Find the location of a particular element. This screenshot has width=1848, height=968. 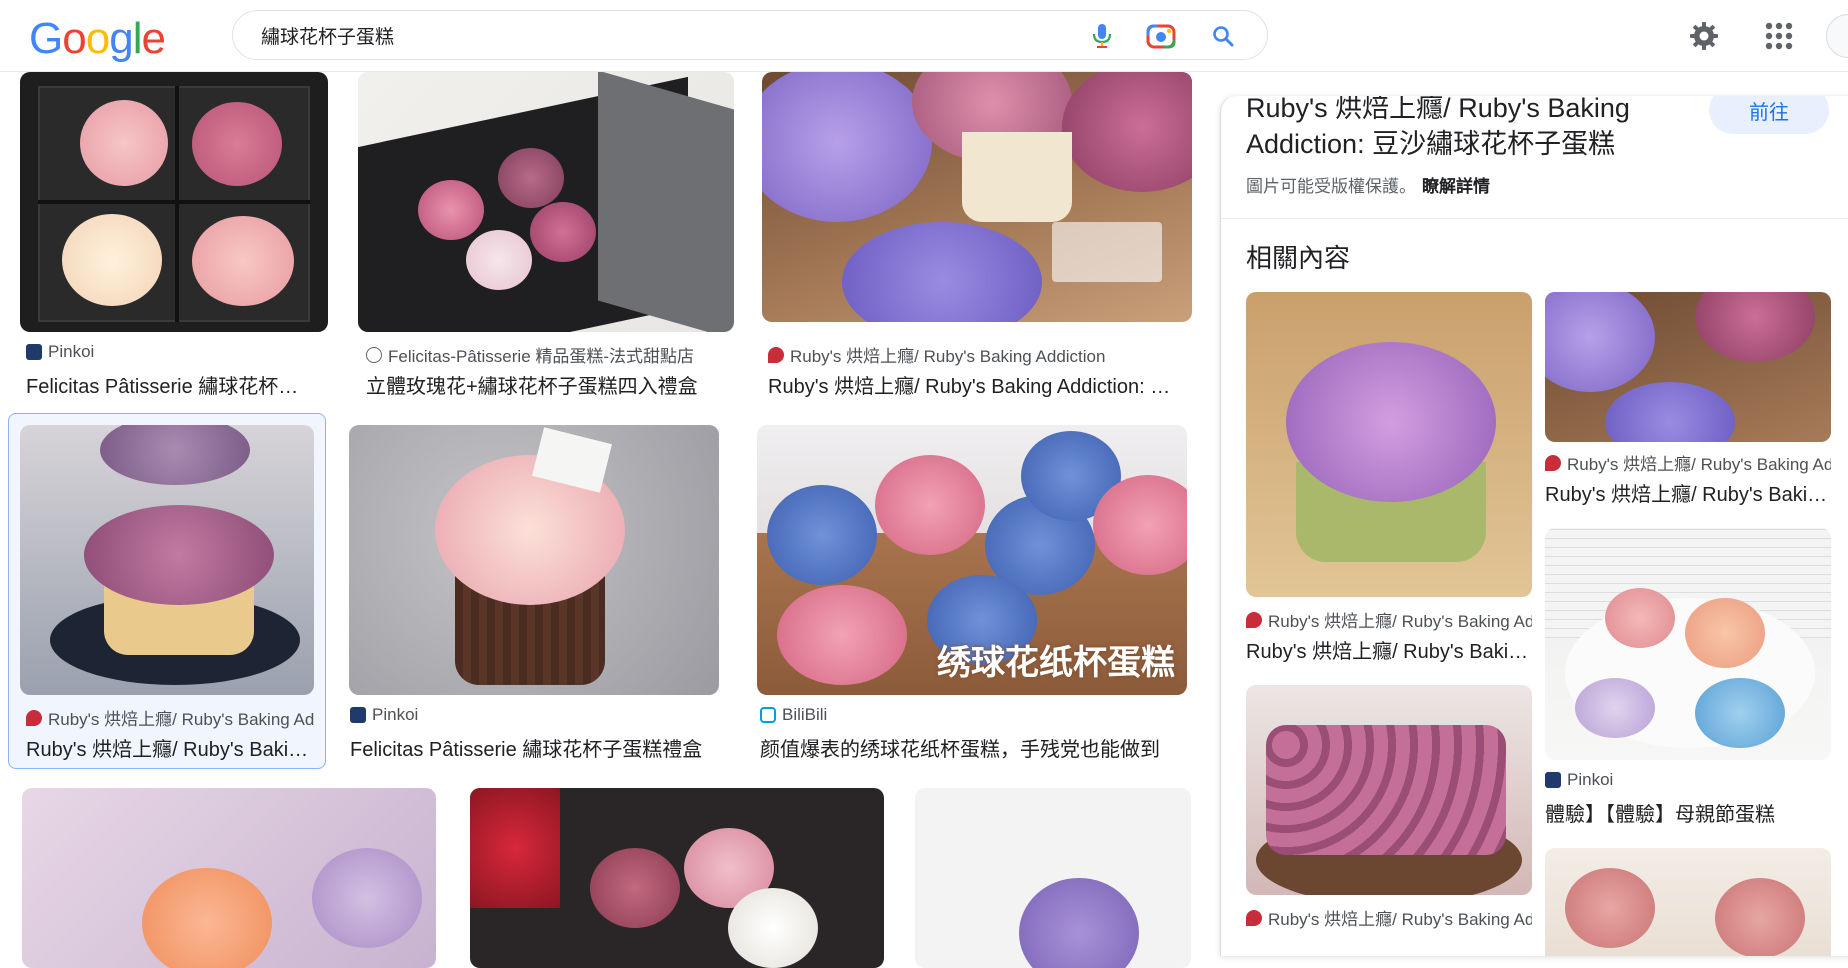

top-bar: Google is located at coordinates (924, 36).